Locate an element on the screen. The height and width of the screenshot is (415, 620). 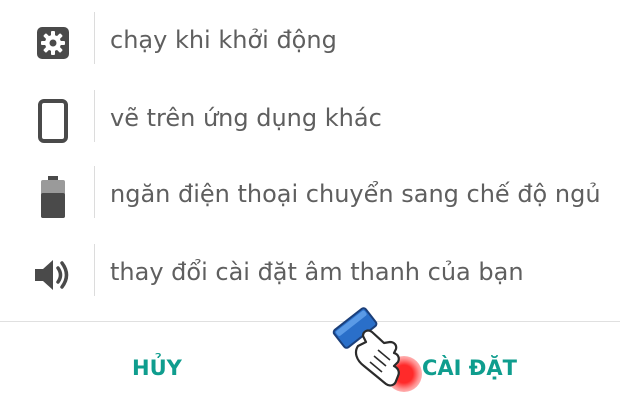
permission-item-prevent-sleep: ngăn điện thoại chuyển sang chế độ ngủ is located at coordinates (310, 196).